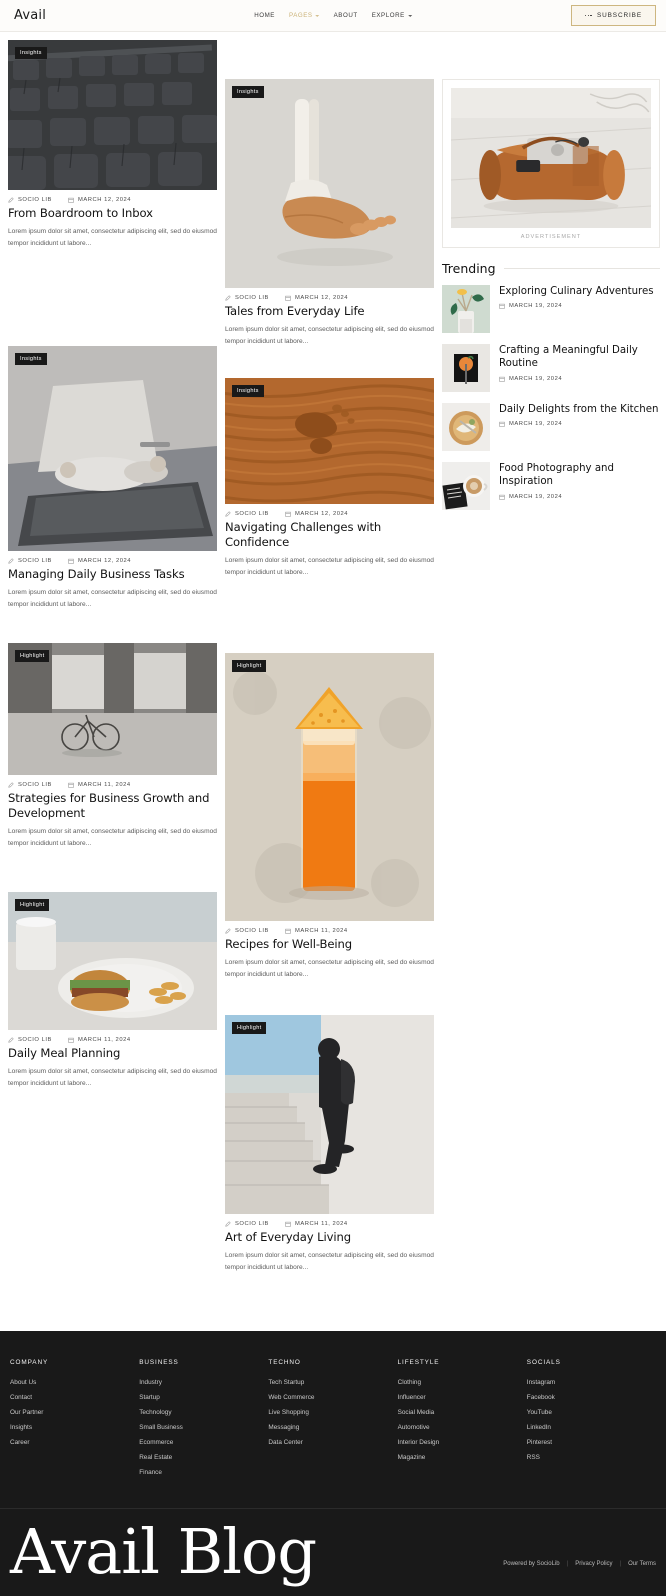 The height and width of the screenshot is (1596, 666). What do you see at coordinates (112, 1053) in the screenshot?
I see `post-title: Daily Meal Planning` at bounding box center [112, 1053].